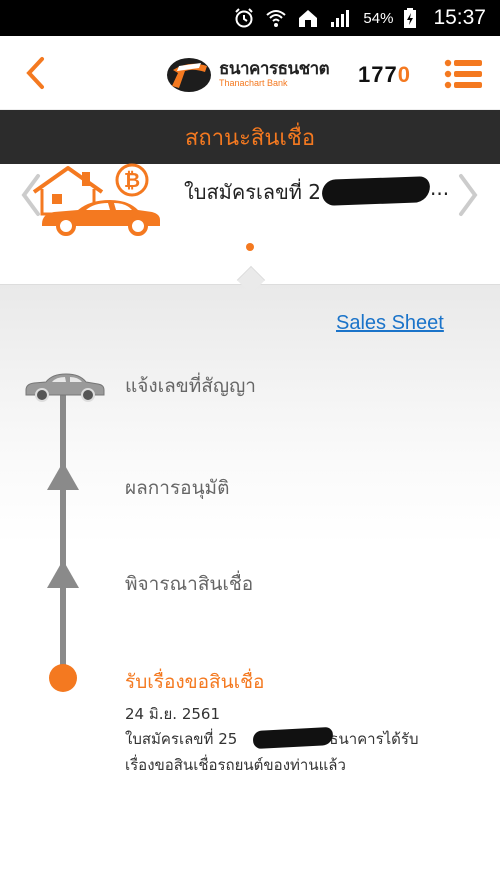  Describe the element at coordinates (341, 18) in the screenshot. I see `signal-icon` at that location.